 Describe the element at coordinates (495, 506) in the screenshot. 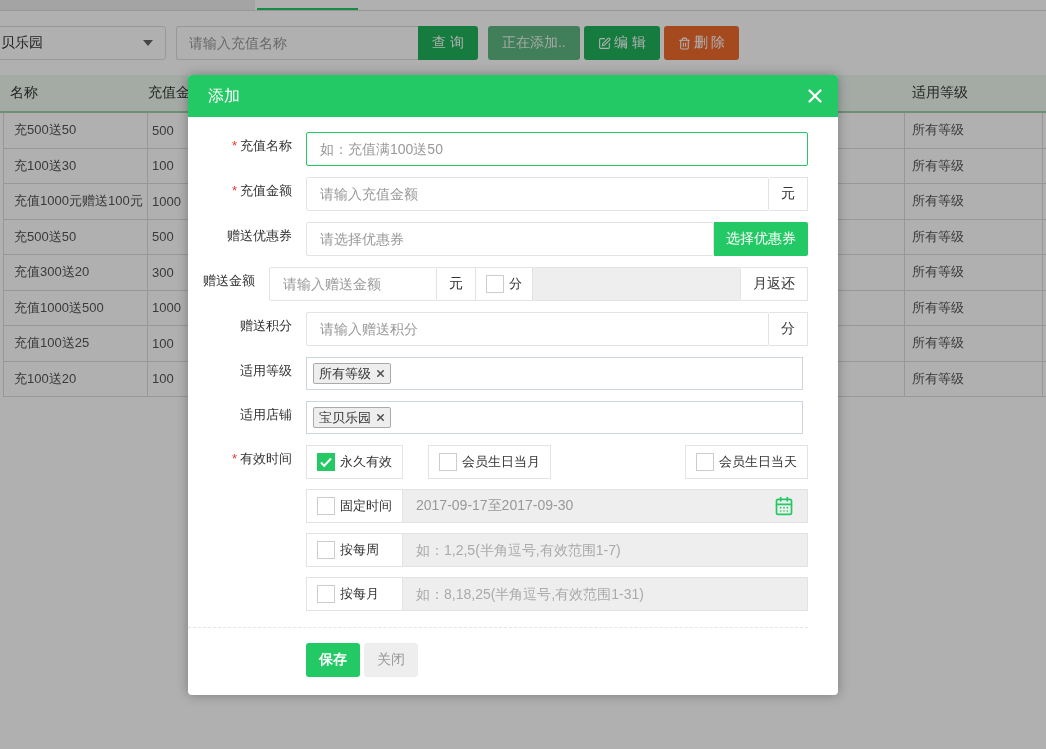

I see `date-range-value: 2017-09-17至2017-09-30` at that location.